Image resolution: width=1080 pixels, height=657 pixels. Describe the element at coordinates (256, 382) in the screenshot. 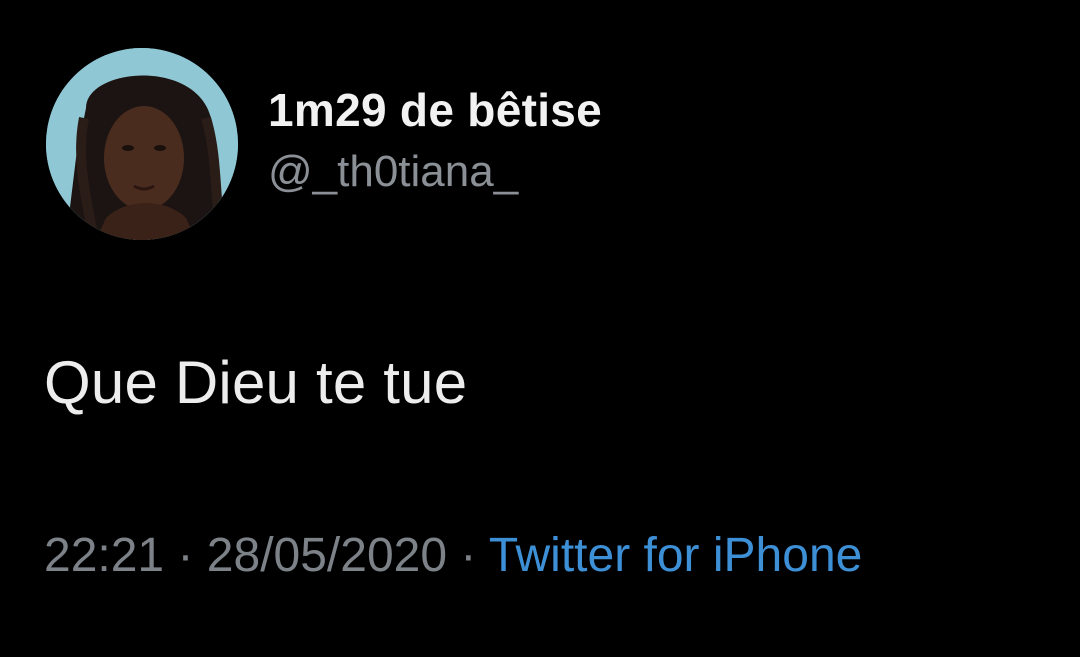

I see `tweet-text: Que Dieu te tue` at that location.